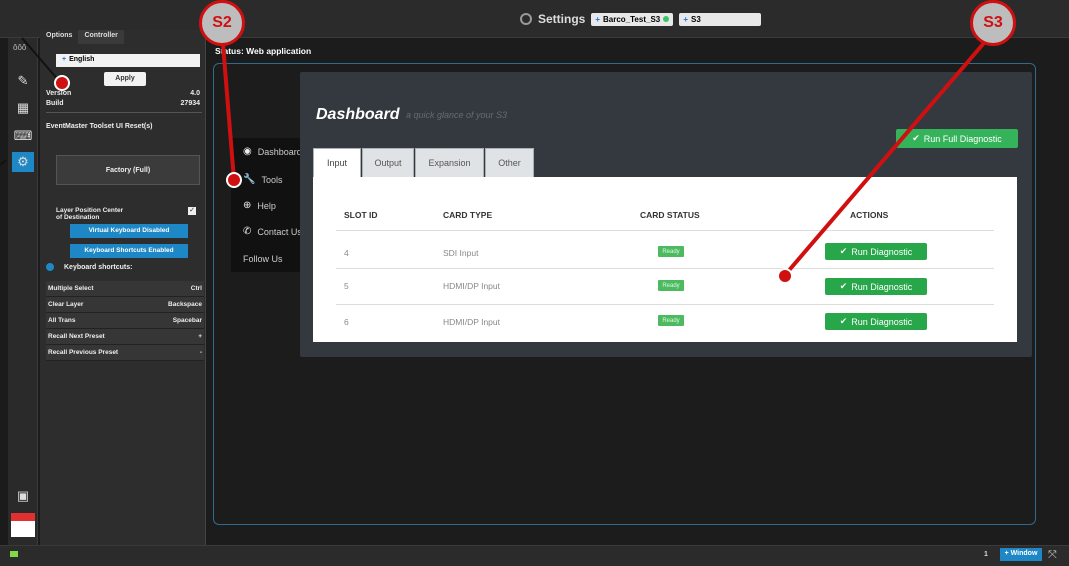 This screenshot has width=1069, height=566. I want to click on s2-pointer-line, so click(228, 106).